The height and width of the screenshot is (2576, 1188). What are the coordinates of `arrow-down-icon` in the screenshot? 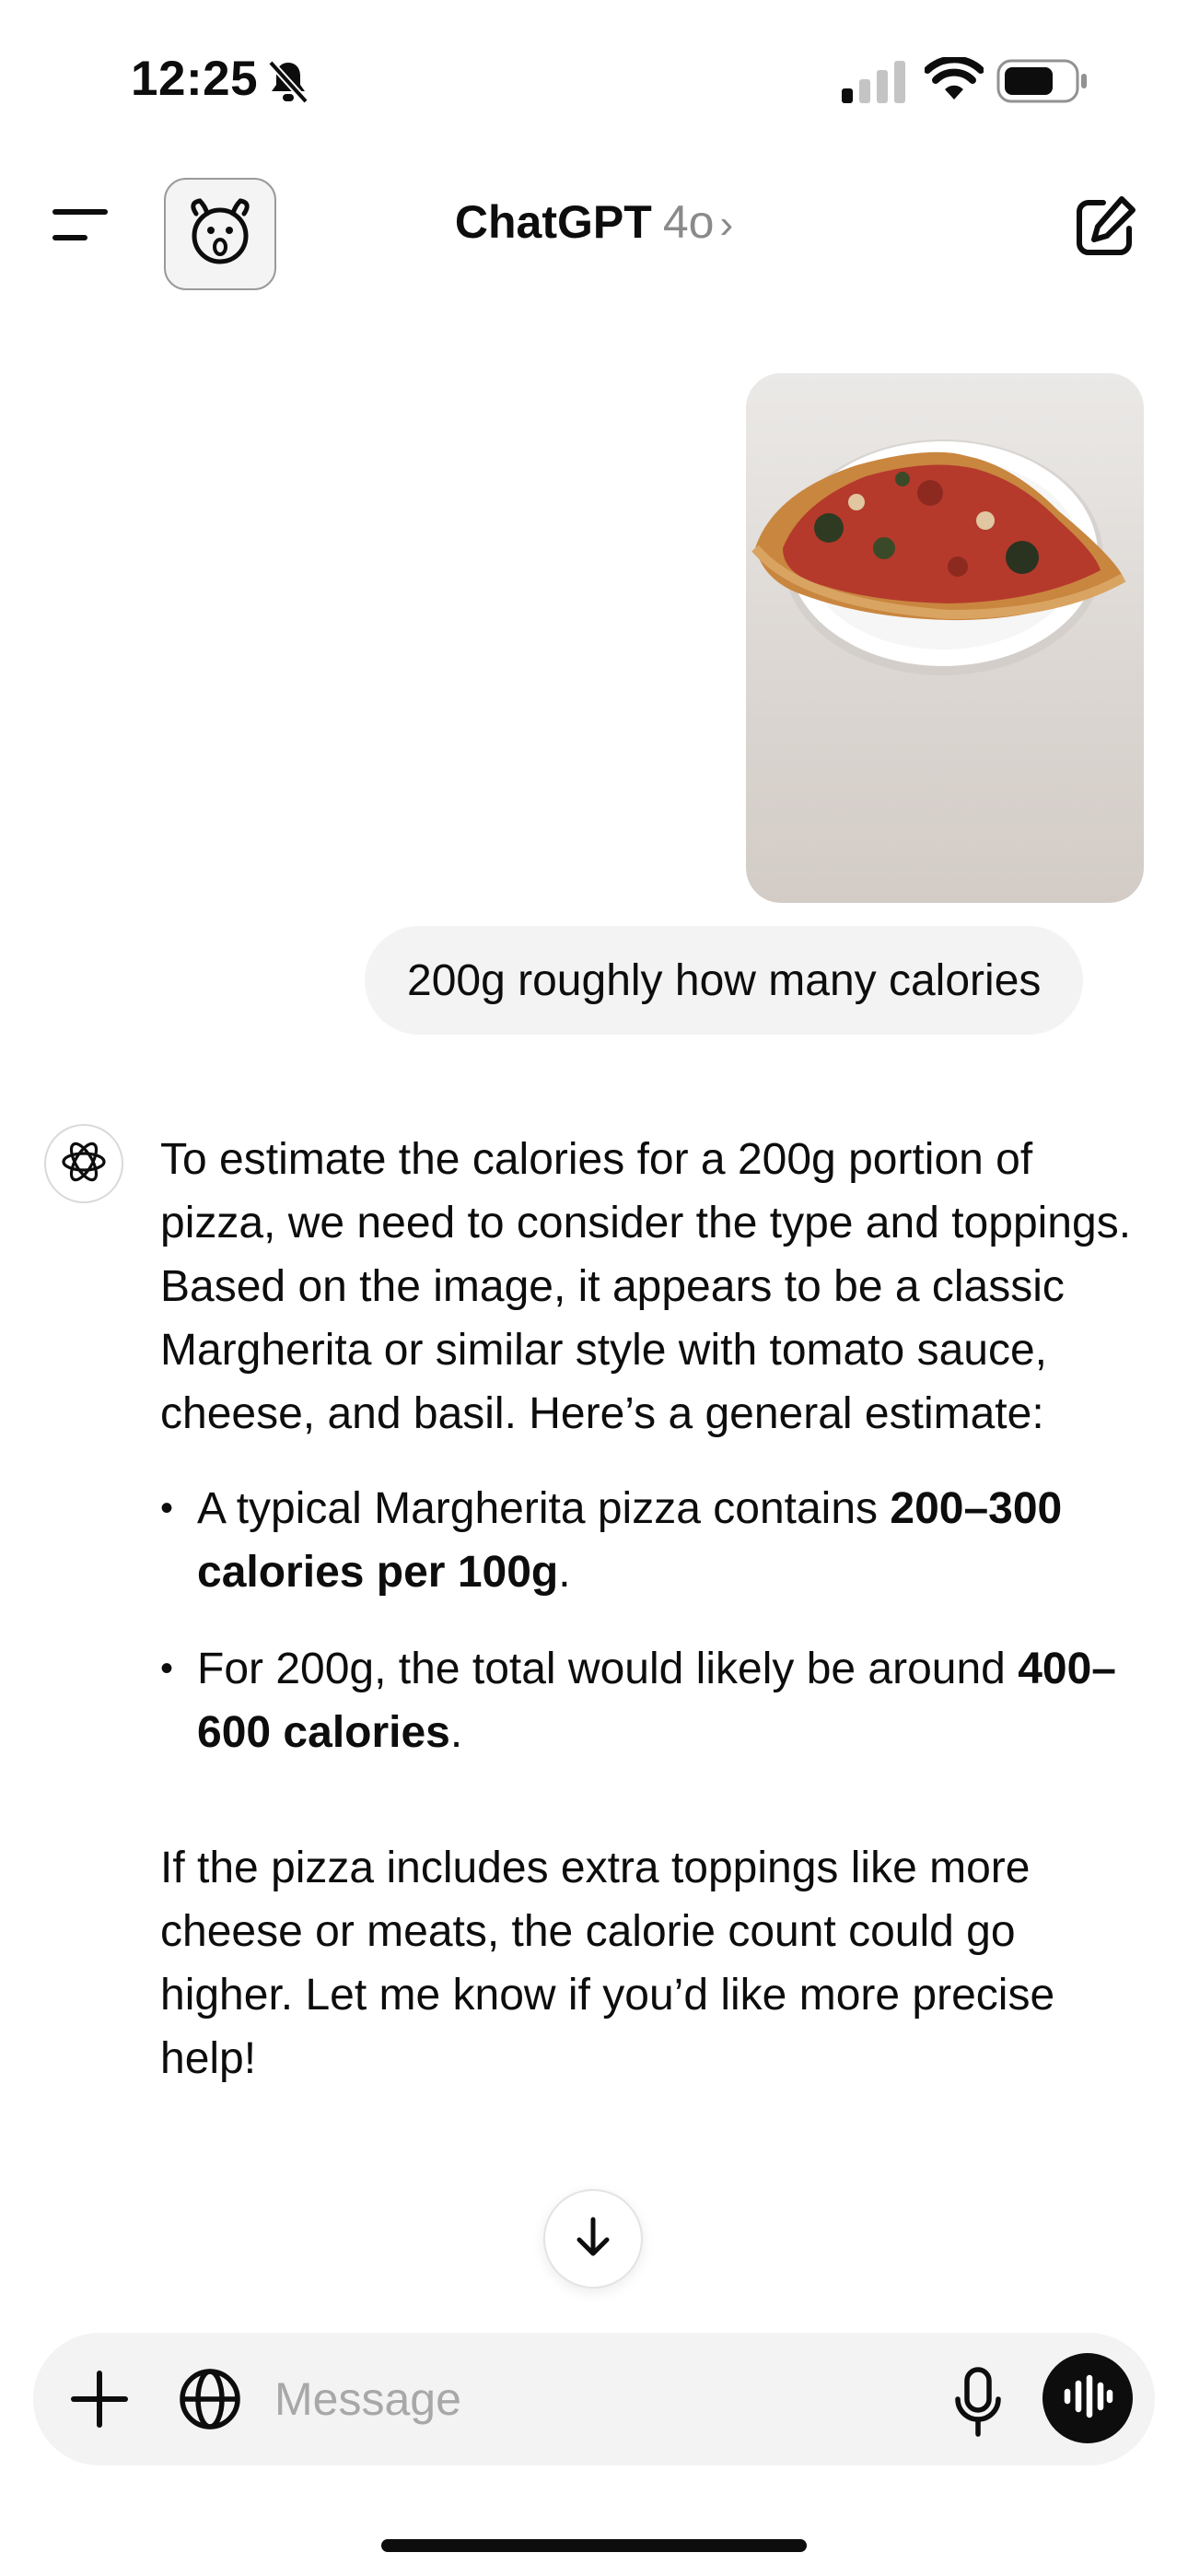 It's located at (593, 2239).